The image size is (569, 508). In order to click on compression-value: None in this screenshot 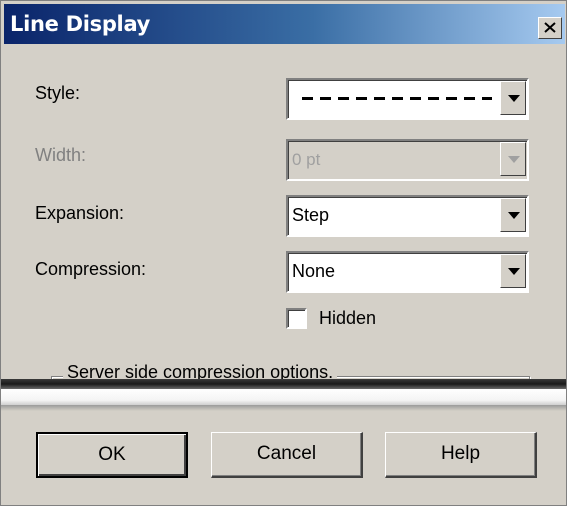, I will do `click(314, 271)`.